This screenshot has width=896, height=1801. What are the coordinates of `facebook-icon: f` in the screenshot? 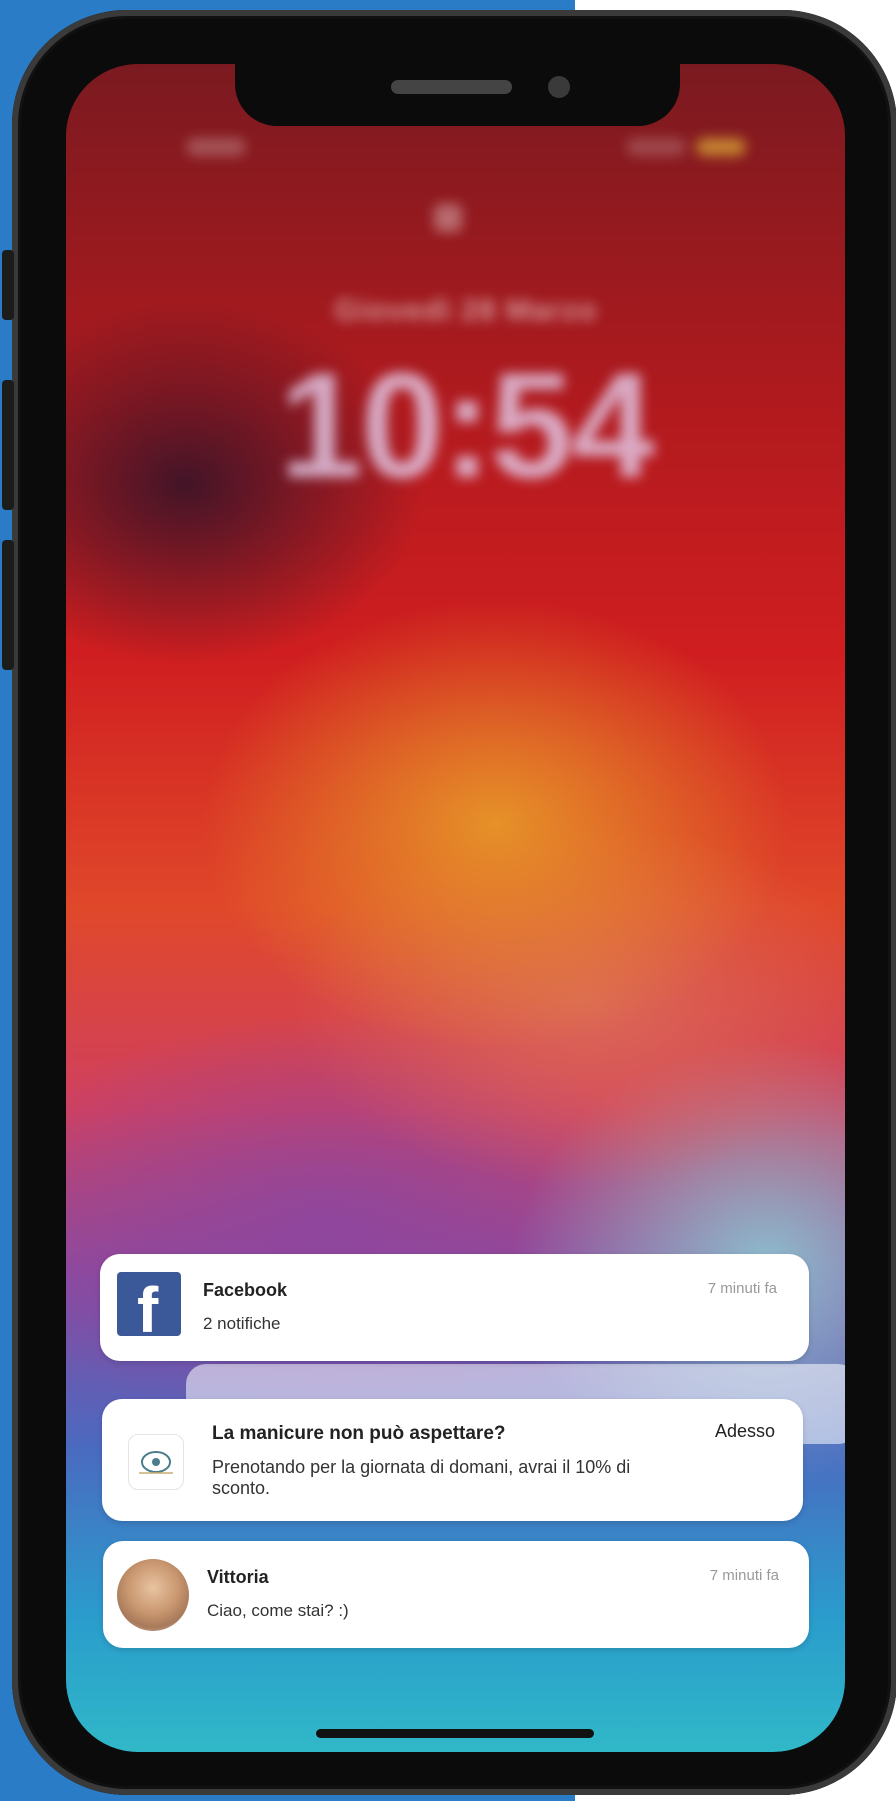 It's located at (149, 1304).